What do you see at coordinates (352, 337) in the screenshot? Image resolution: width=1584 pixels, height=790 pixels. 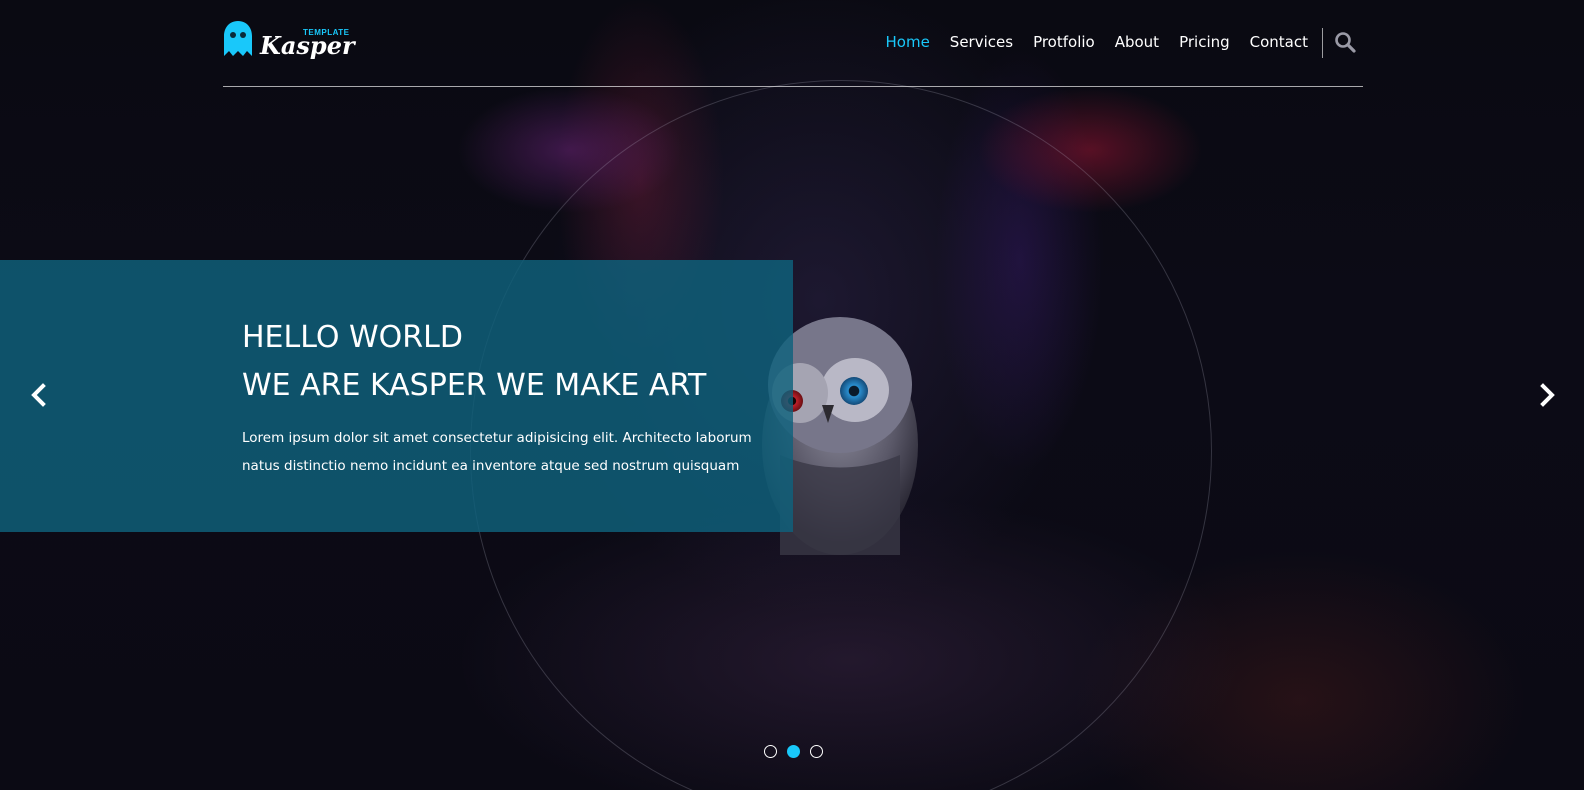 I see `hero-title-line1: HELLO WORLD` at bounding box center [352, 337].